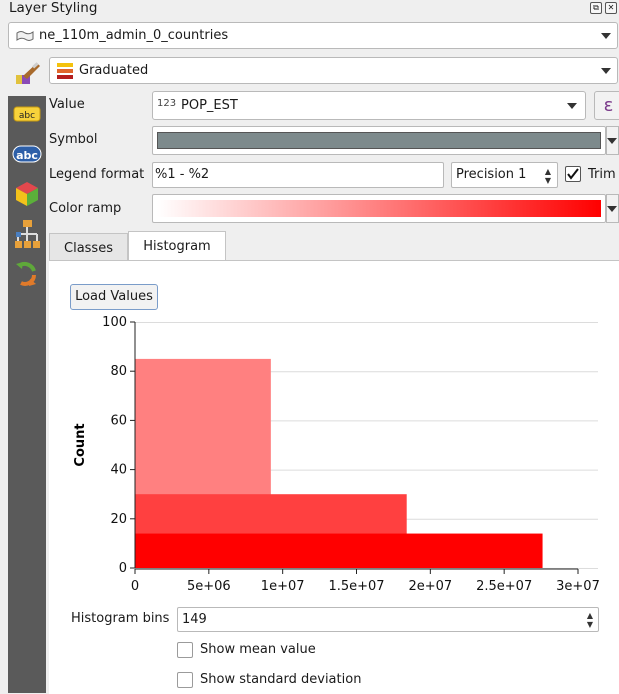 Image resolution: width=619 pixels, height=694 pixels. Describe the element at coordinates (366, 568) in the screenshot. I see `y-gridline` at that location.